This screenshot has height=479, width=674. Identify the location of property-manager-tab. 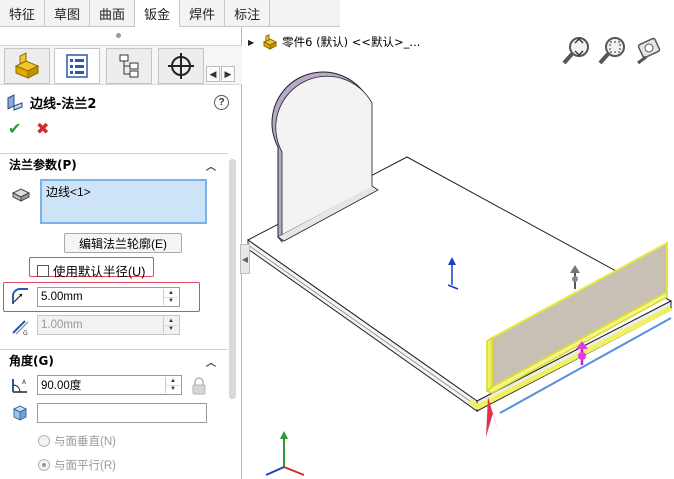
(77, 66).